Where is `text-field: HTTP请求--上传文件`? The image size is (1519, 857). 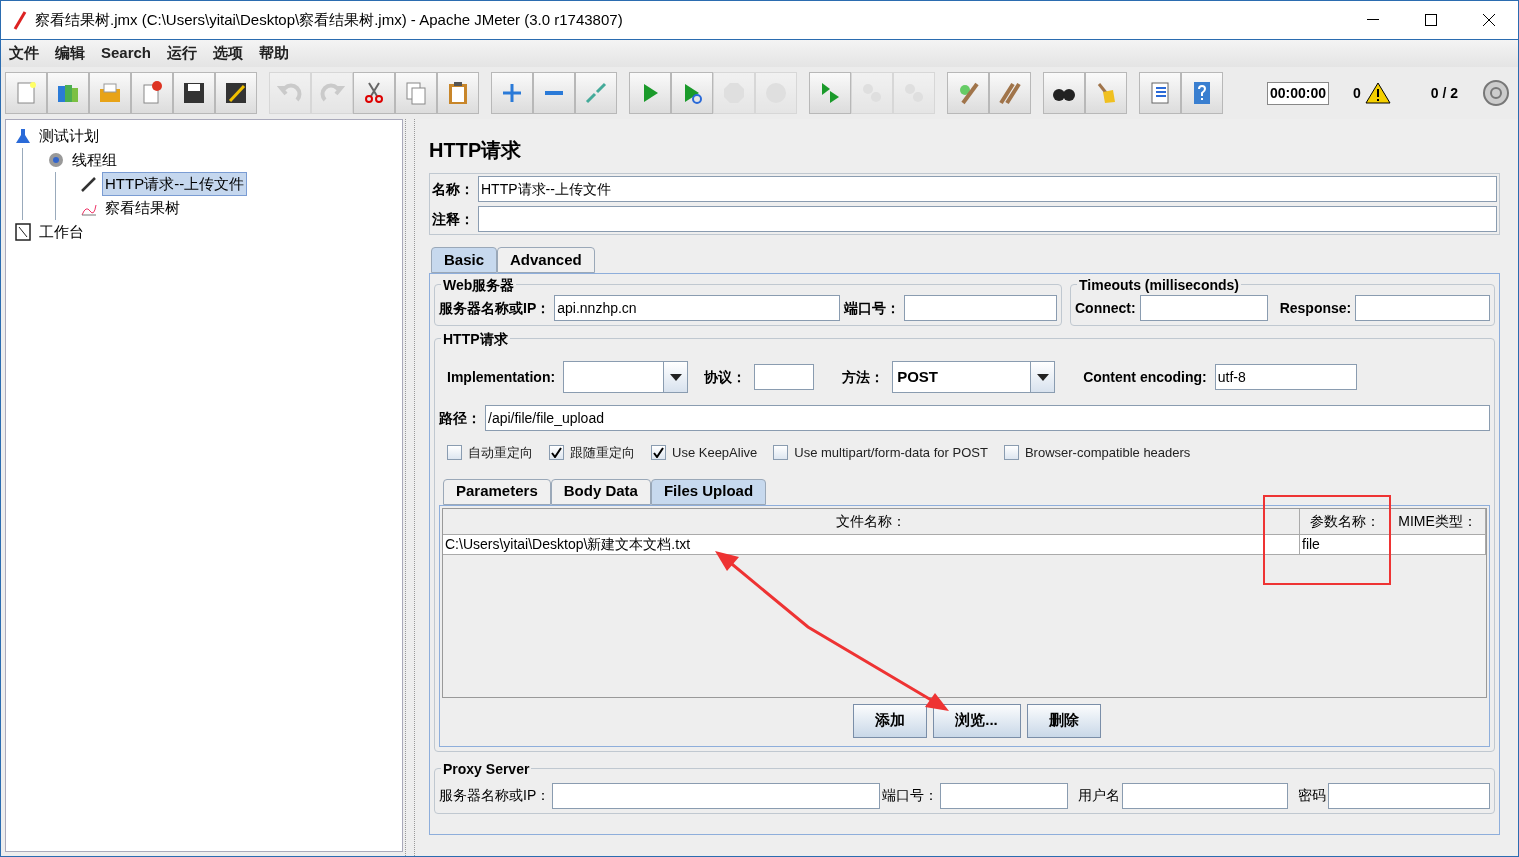
text-field: HTTP请求--上传文件 is located at coordinates (987, 189).